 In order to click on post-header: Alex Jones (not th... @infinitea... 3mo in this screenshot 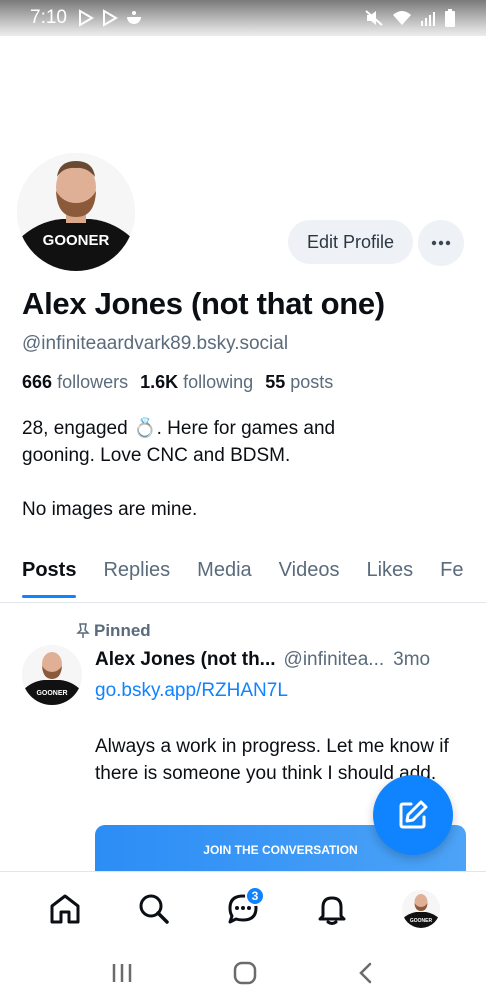, I will do `click(262, 660)`.